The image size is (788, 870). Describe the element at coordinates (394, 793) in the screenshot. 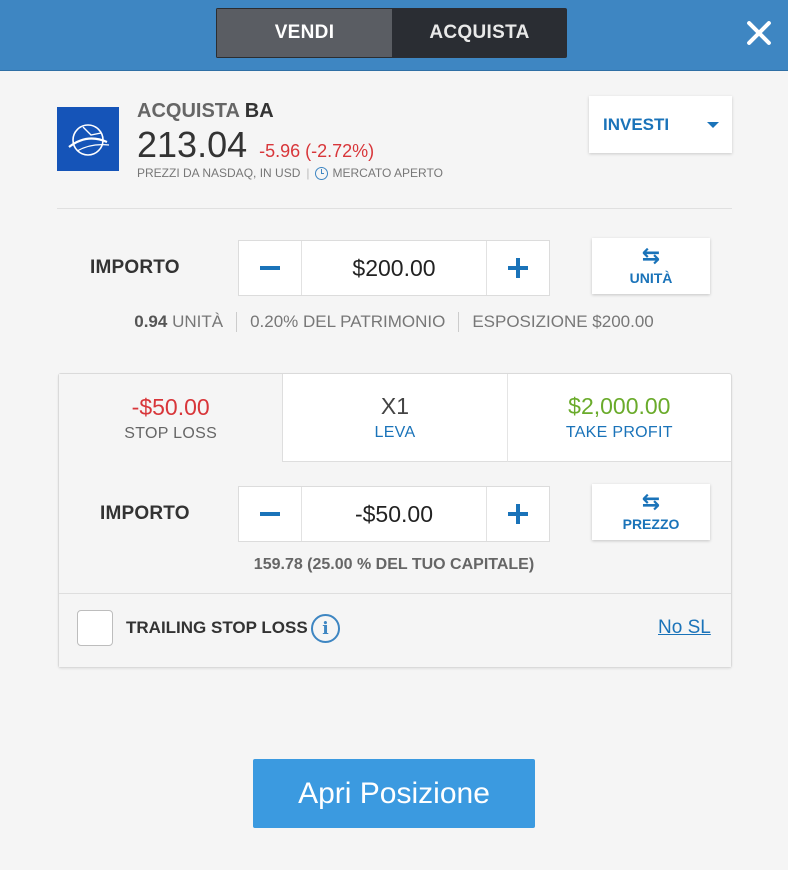

I see `open-position-button: Apri Posizione` at that location.